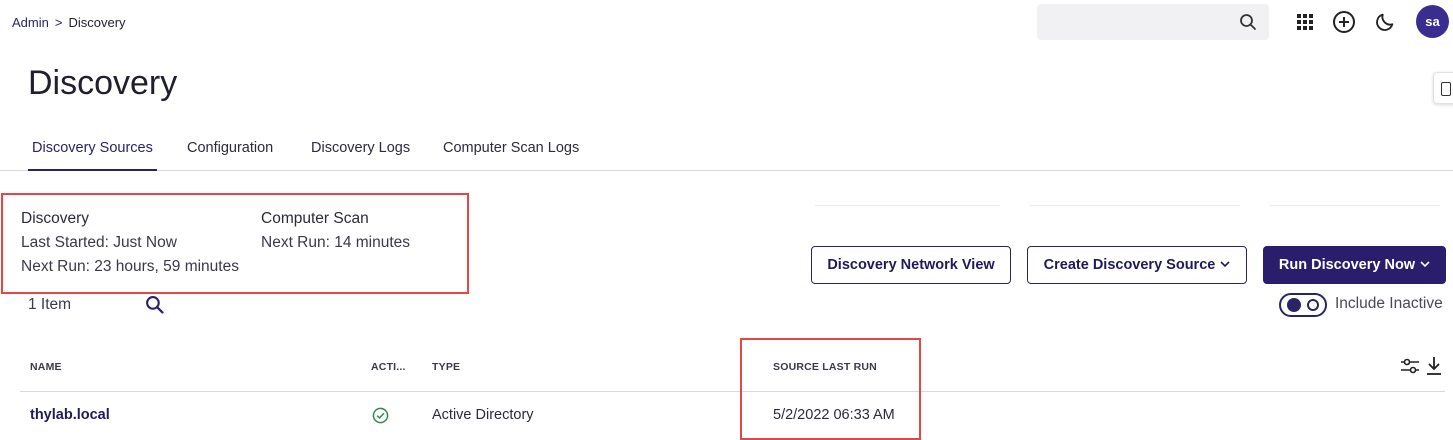  I want to click on discovery-network-view-button: Discovery Network View, so click(911, 265).